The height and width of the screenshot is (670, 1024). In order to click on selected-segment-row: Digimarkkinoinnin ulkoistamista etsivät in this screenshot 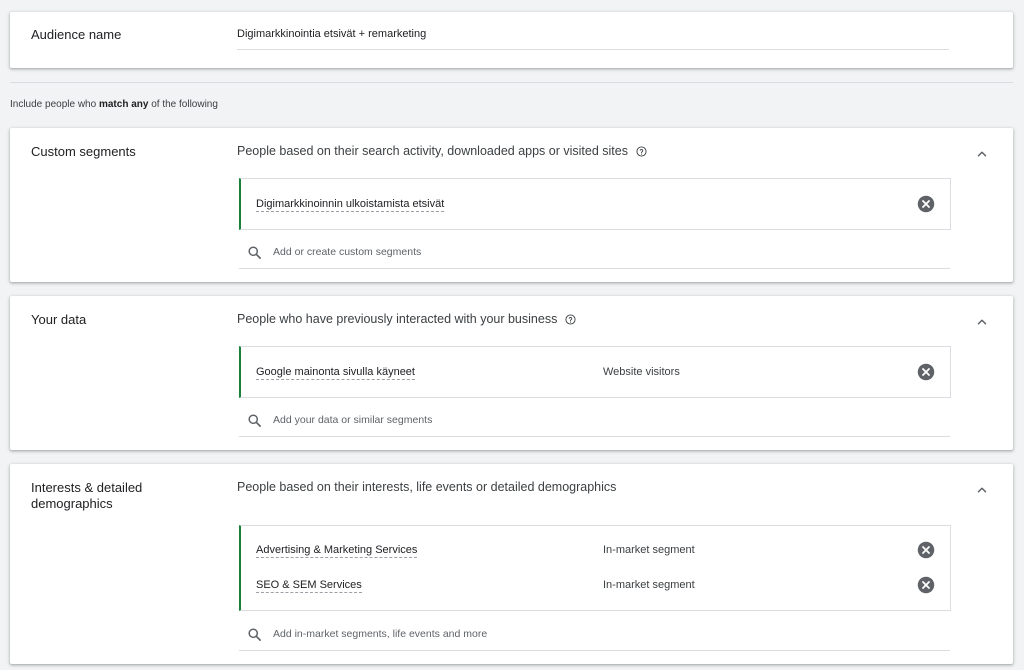, I will do `click(595, 204)`.